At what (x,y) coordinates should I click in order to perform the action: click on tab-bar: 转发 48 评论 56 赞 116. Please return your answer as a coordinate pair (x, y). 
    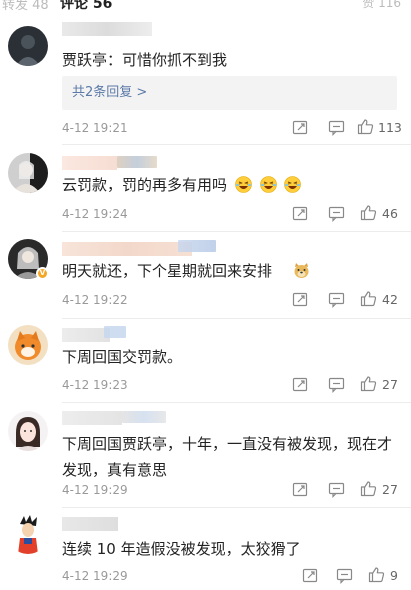
    Looking at the image, I should click on (205, 7).